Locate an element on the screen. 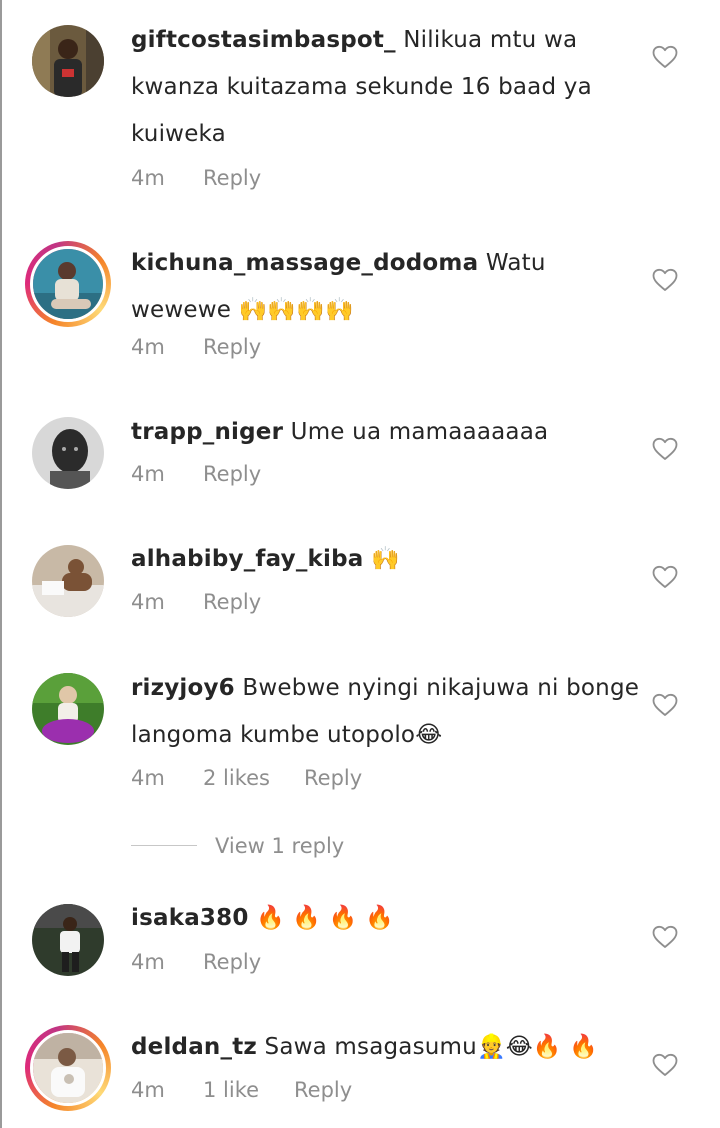 The image size is (720, 1128). window-edge is located at coordinates (1, 564).